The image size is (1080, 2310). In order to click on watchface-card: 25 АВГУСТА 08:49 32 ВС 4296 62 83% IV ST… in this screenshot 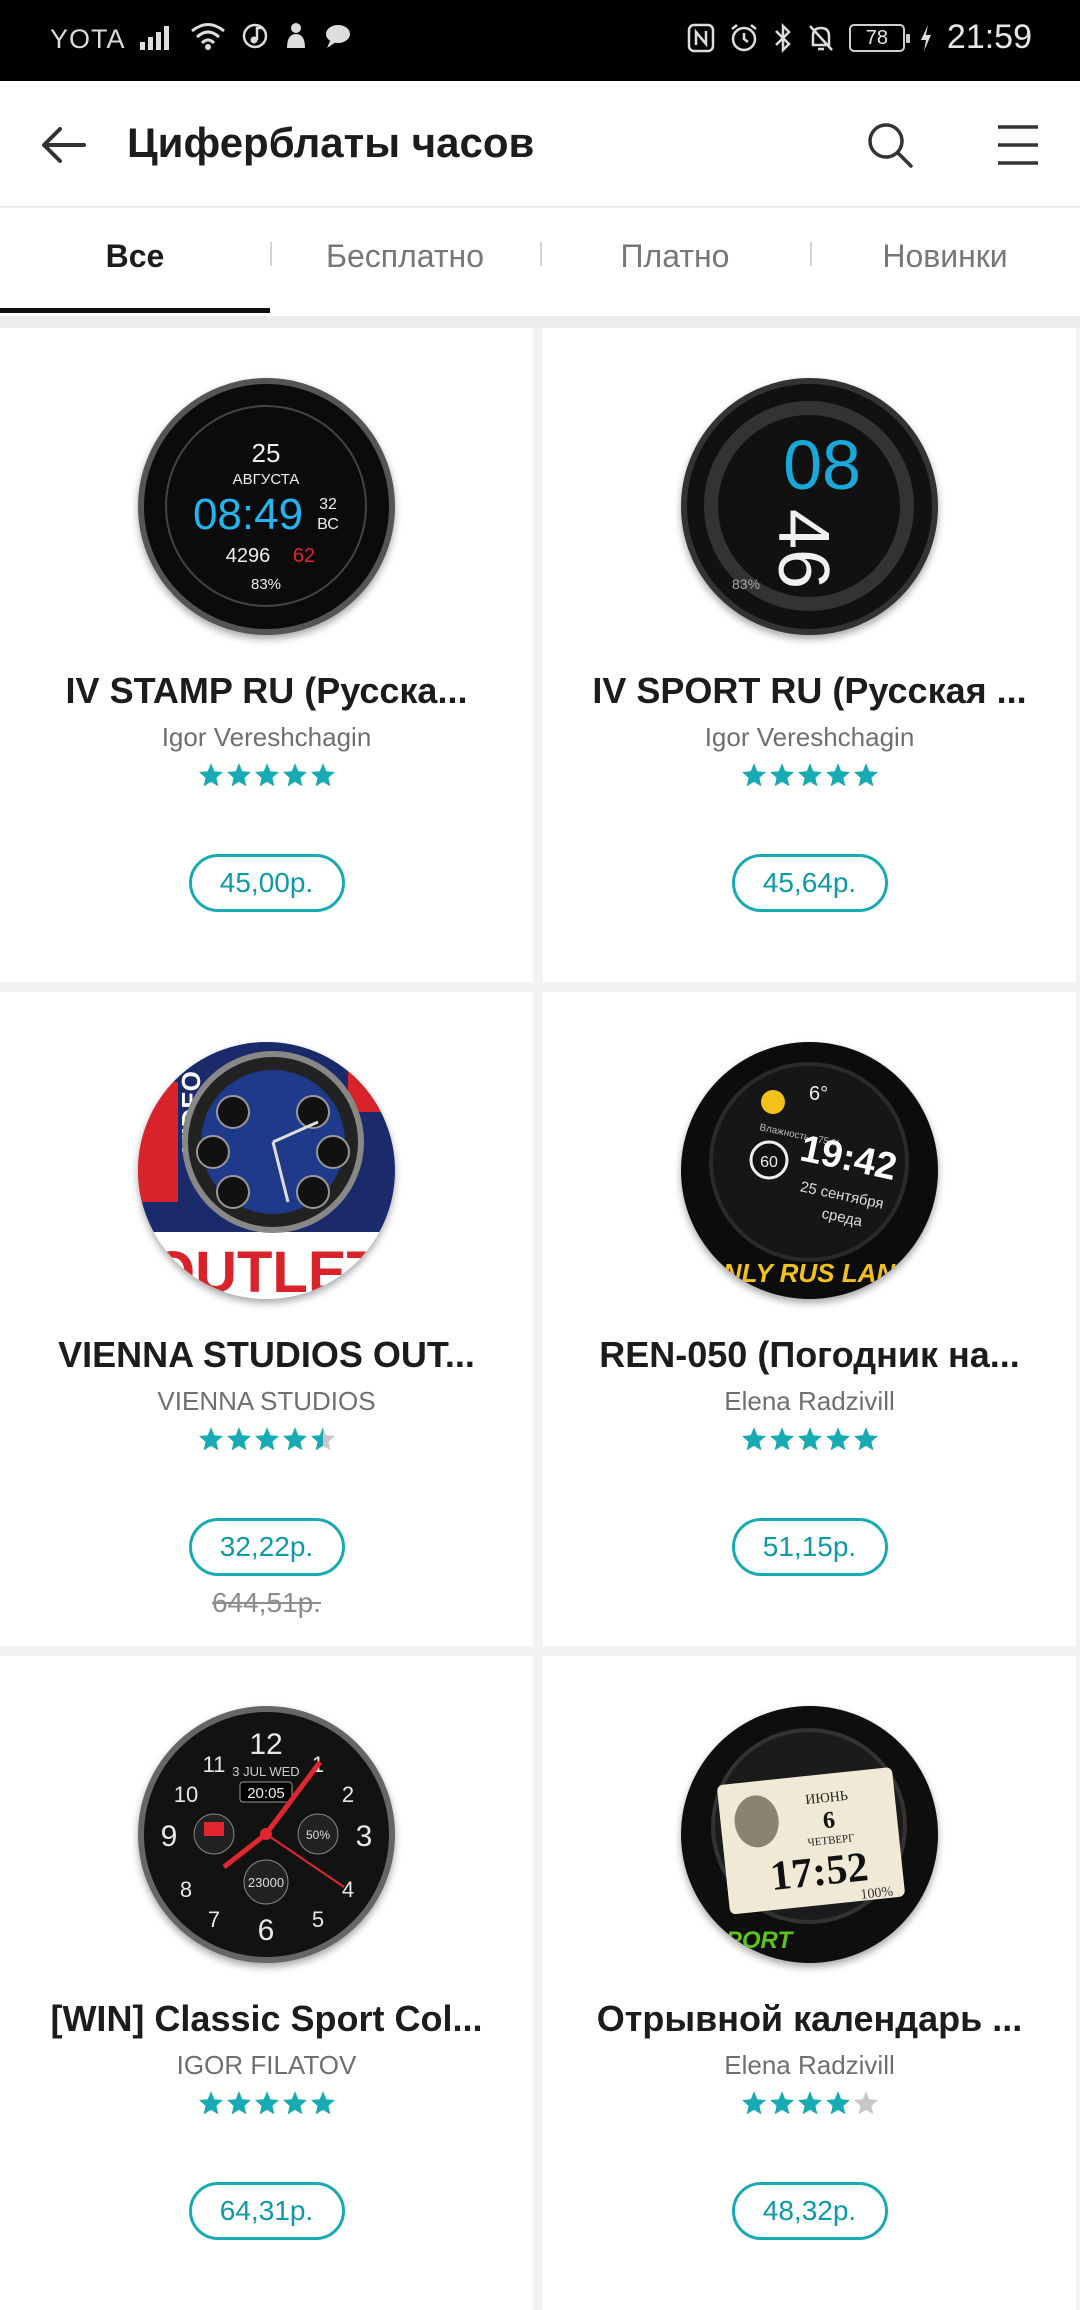, I will do `click(266, 655)`.